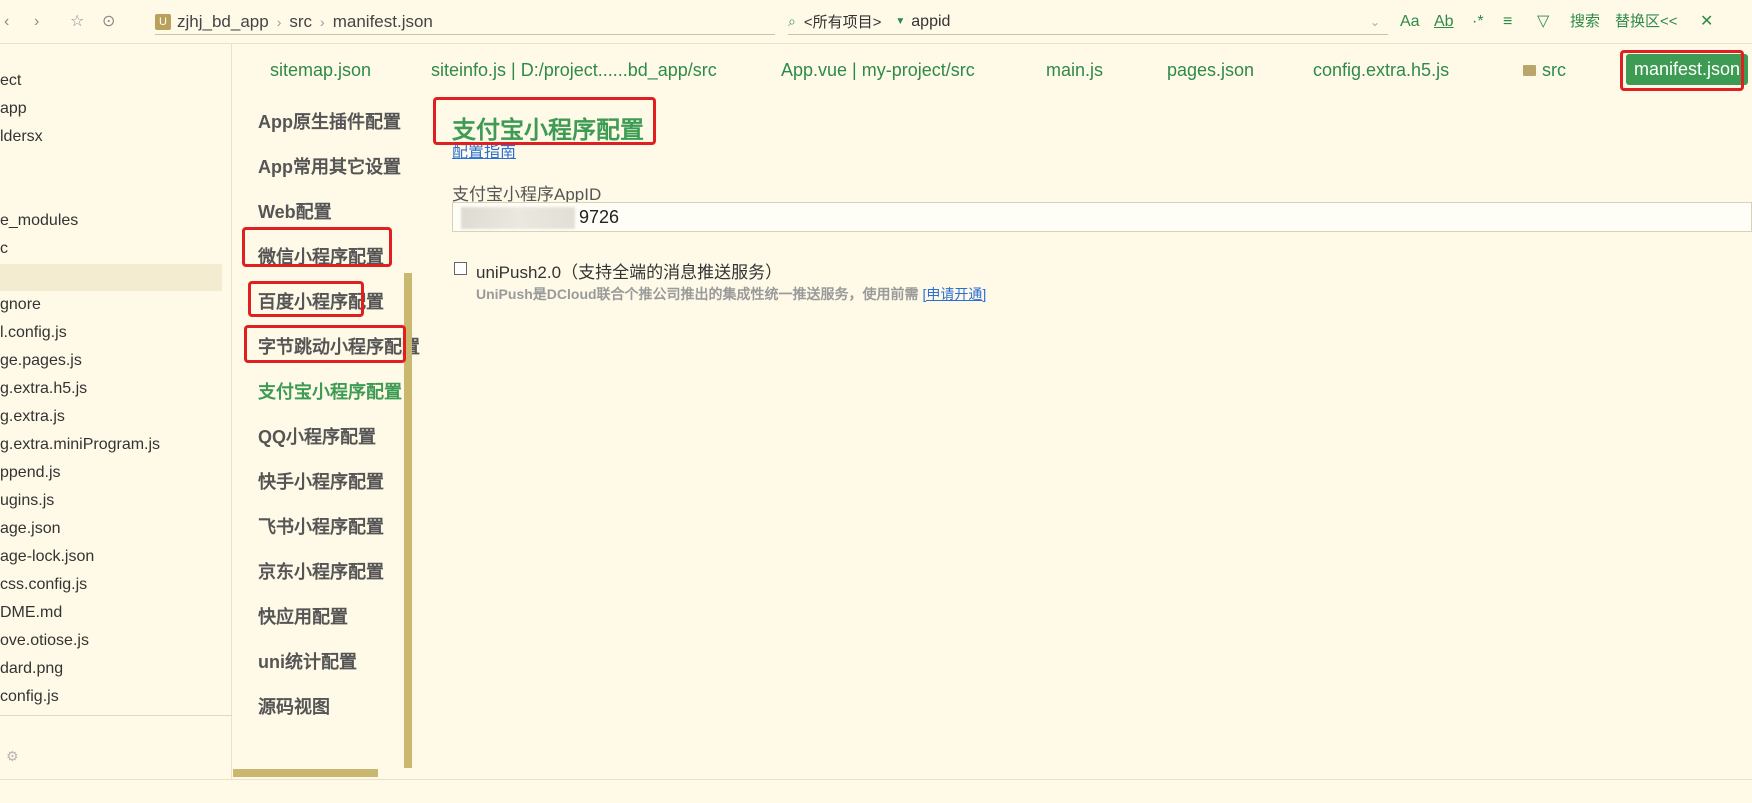 This screenshot has width=1752, height=803. Describe the element at coordinates (697, 294) in the screenshot. I see `unipush-desc-text: UniPush是DCloud联合个推公司推出的集成性统一推送服务，使用前需` at that location.